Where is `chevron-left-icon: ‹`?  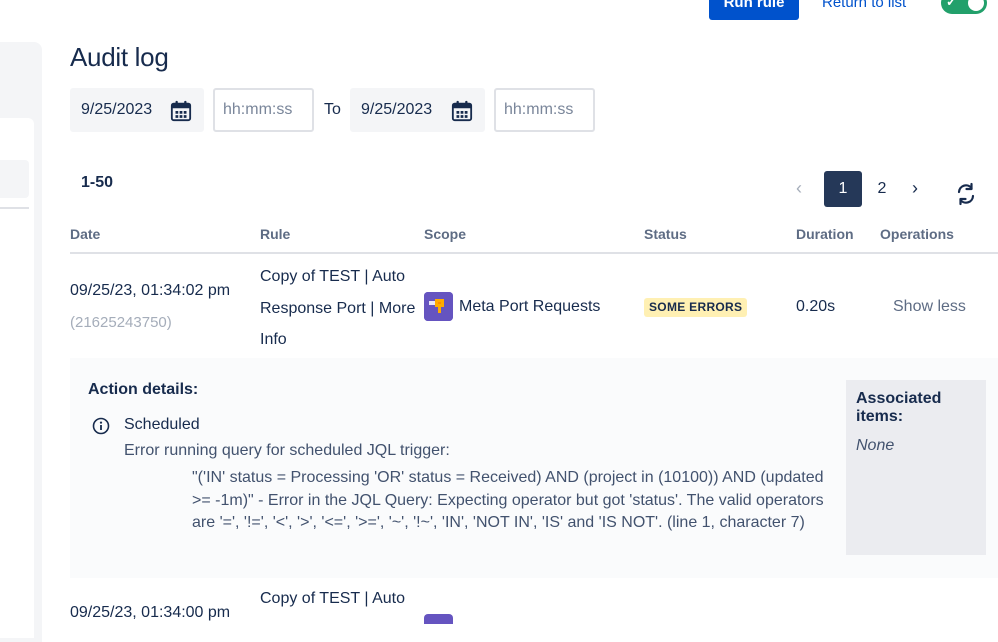 chevron-left-icon: ‹ is located at coordinates (799, 188).